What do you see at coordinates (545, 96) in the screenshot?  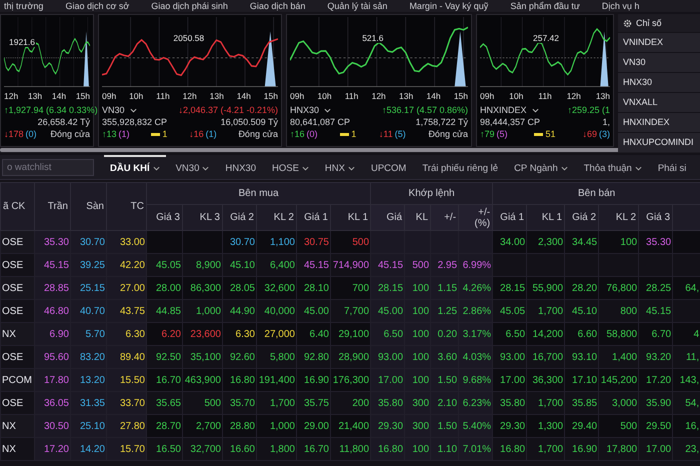 I see `time-tick: 11h` at bounding box center [545, 96].